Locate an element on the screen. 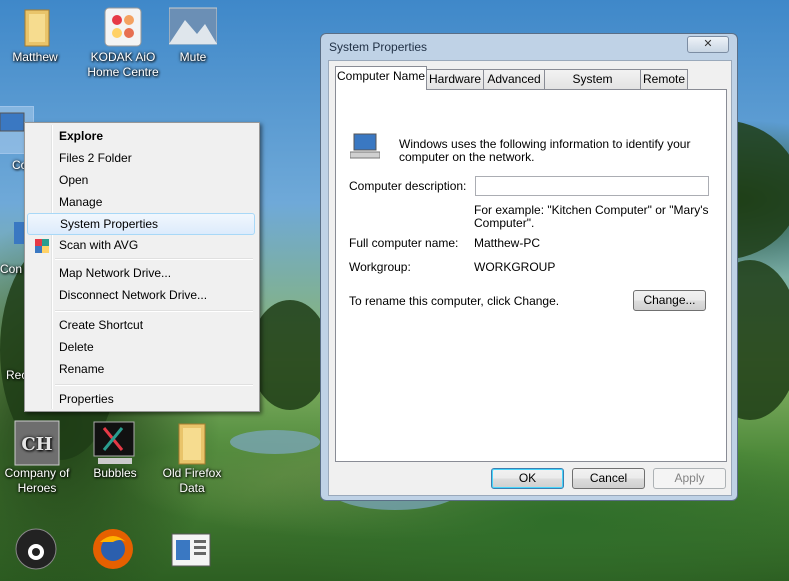 This screenshot has height=581, width=789. menu-item-scan-with-avg: Scan with AVG is located at coordinates (141, 245).